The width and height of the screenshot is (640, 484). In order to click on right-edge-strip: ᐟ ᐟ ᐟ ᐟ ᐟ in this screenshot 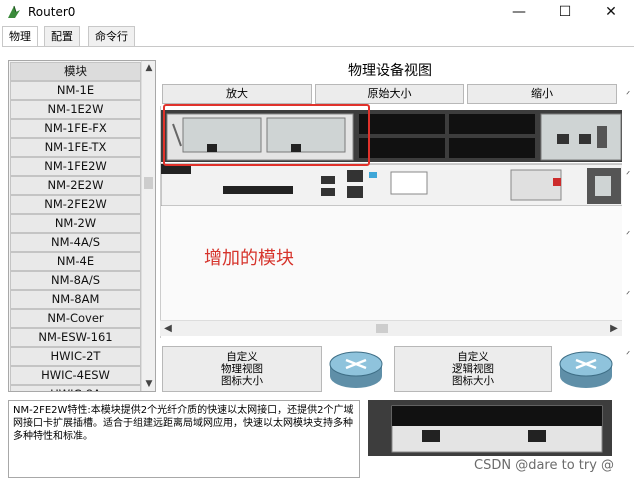, I will do `click(633, 270)`.